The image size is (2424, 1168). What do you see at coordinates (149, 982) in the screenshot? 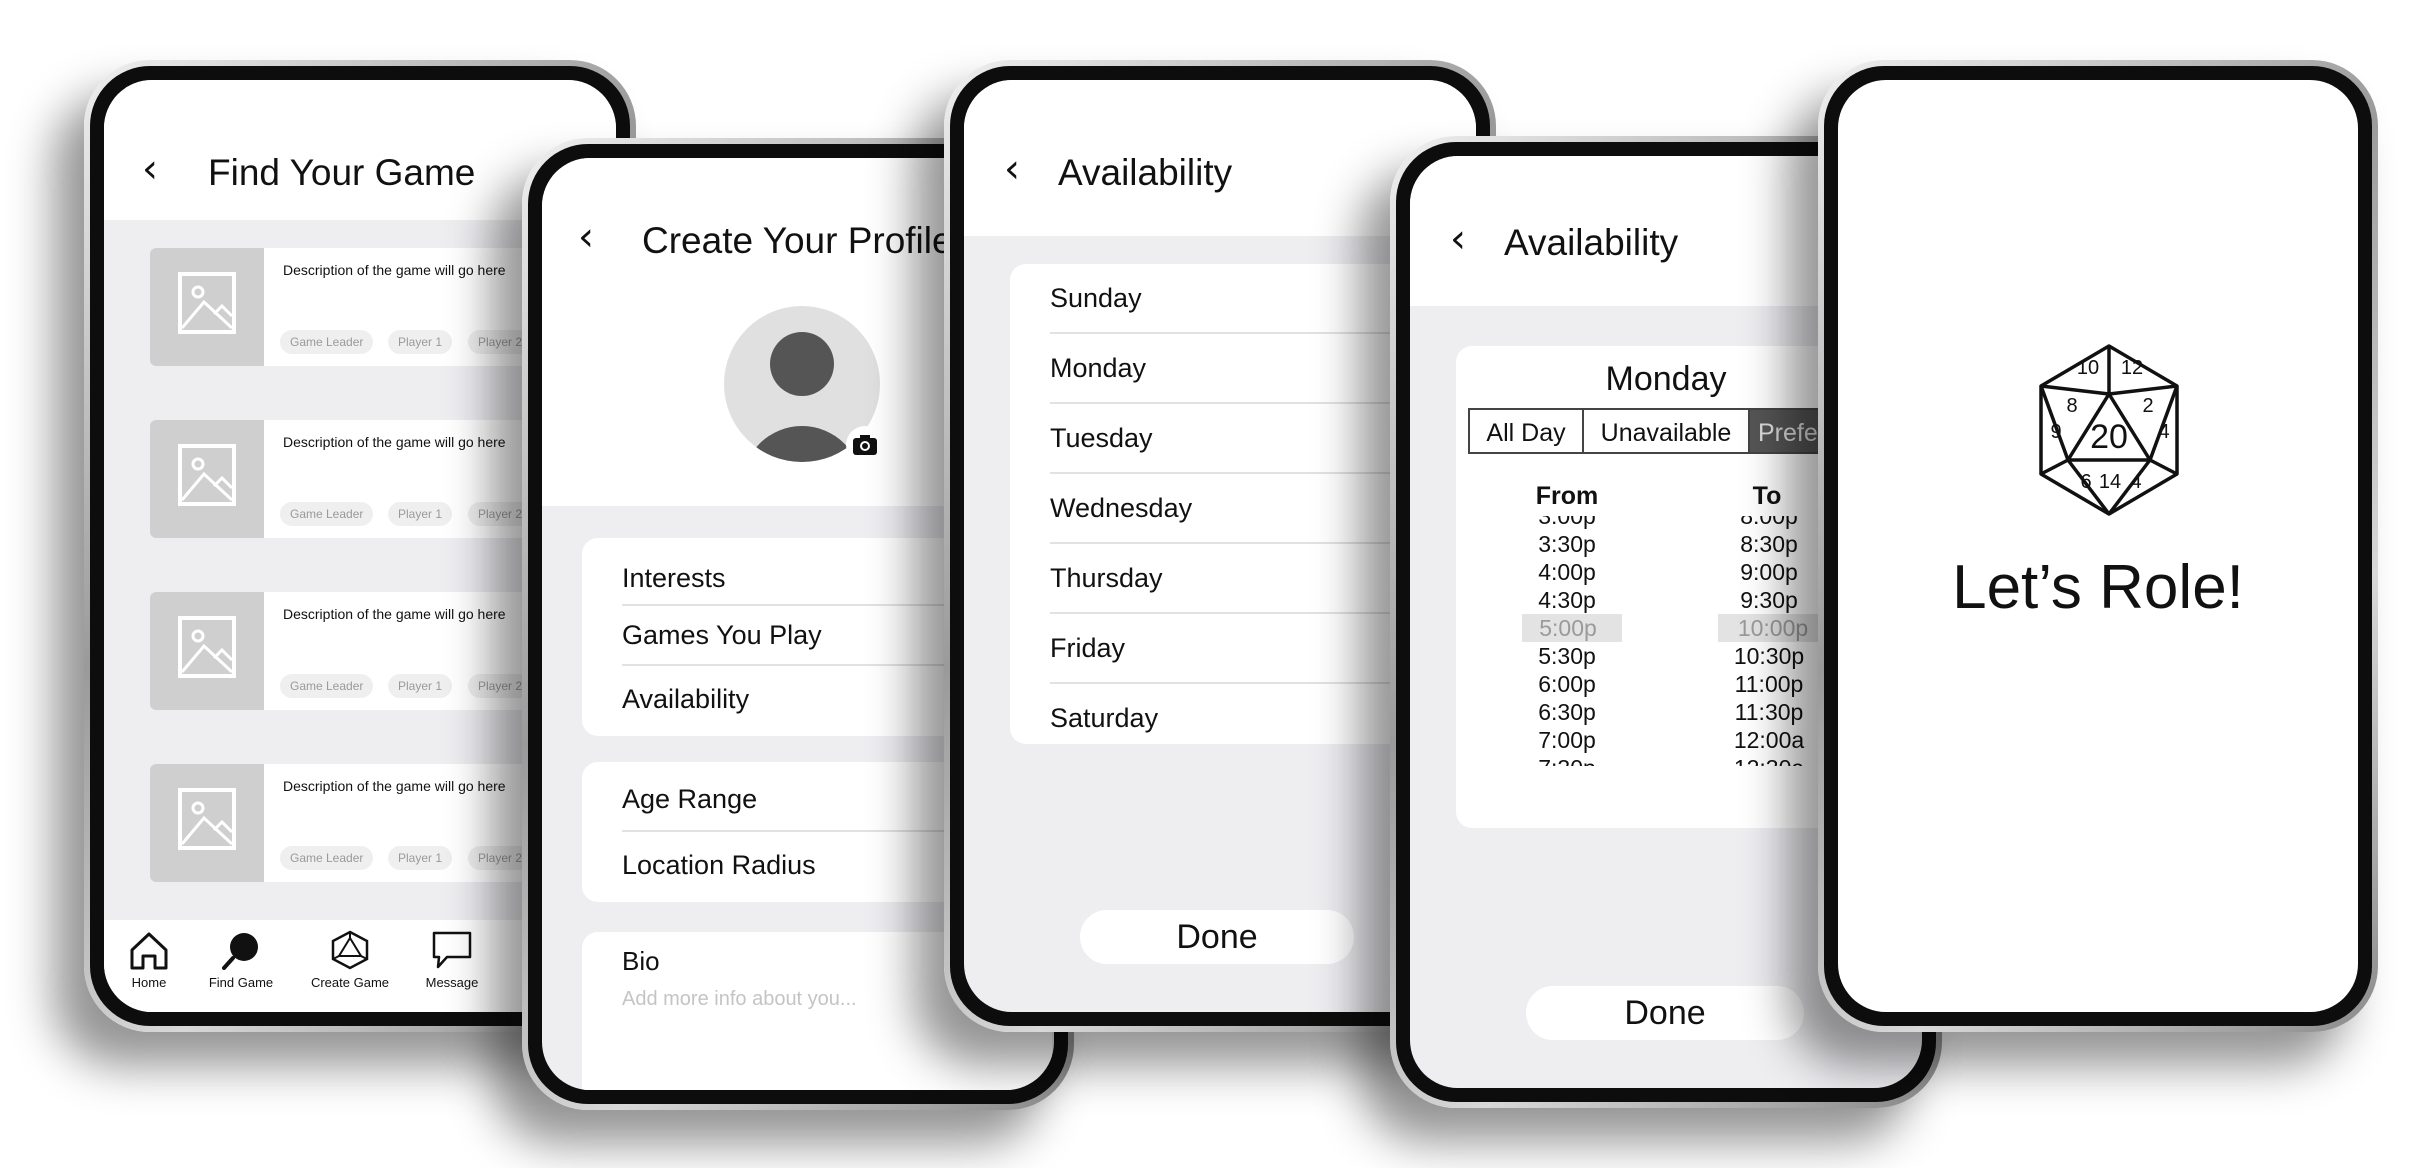
I see `nav-home-label: Home` at bounding box center [149, 982].